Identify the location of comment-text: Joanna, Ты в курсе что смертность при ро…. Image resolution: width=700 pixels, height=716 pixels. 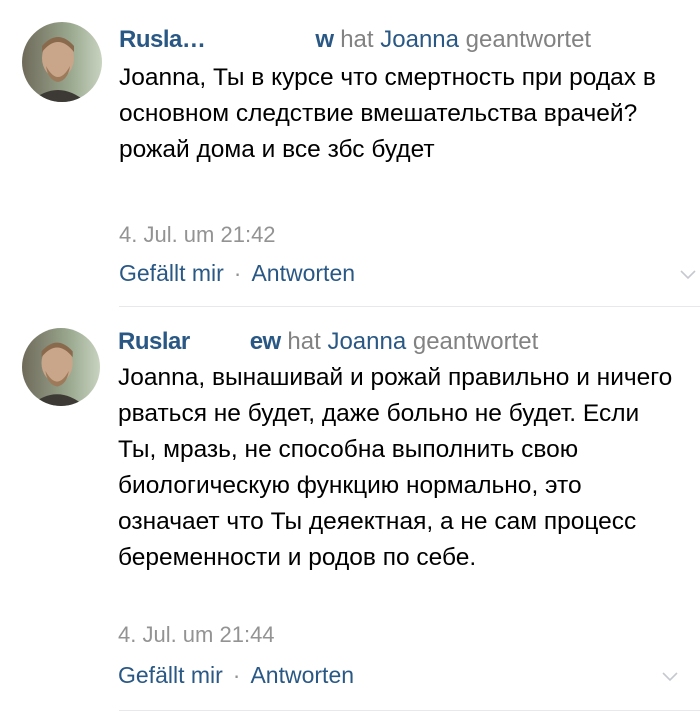
(387, 113).